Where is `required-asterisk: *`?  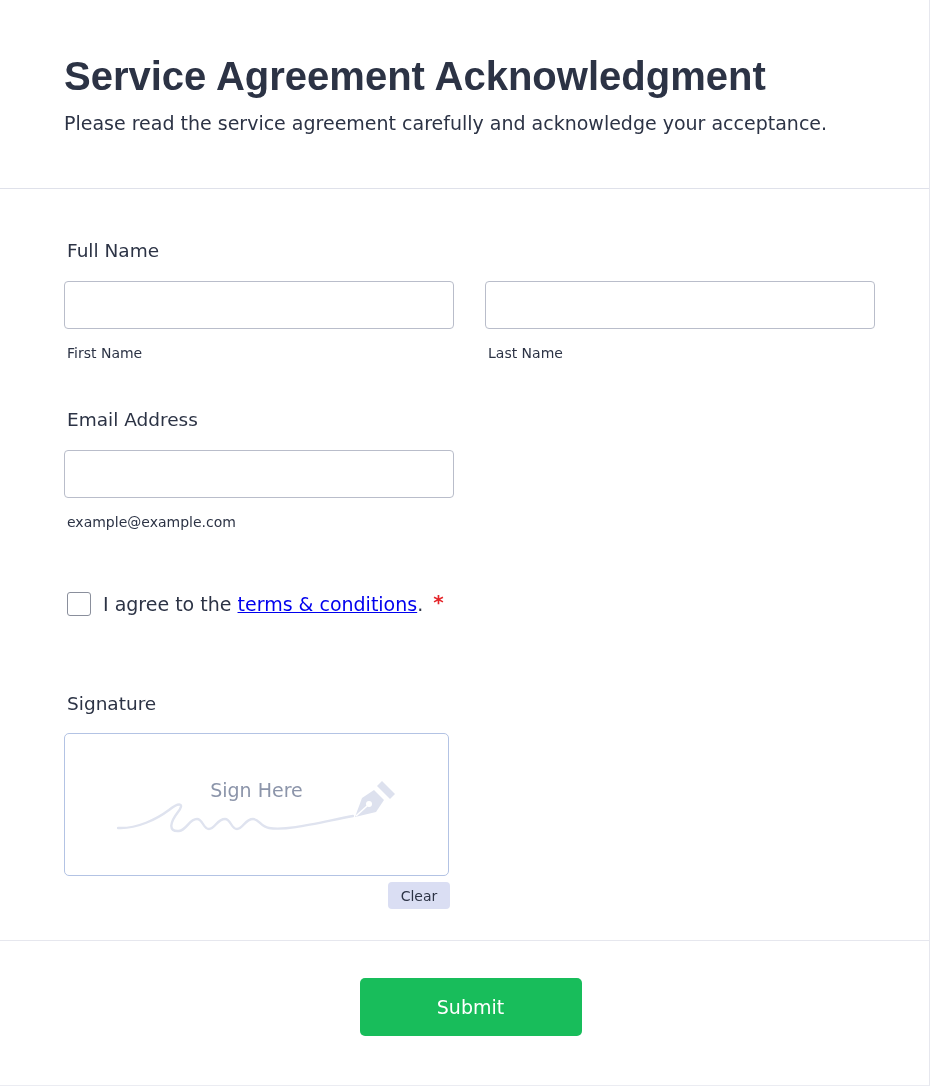
required-asterisk: * is located at coordinates (438, 602).